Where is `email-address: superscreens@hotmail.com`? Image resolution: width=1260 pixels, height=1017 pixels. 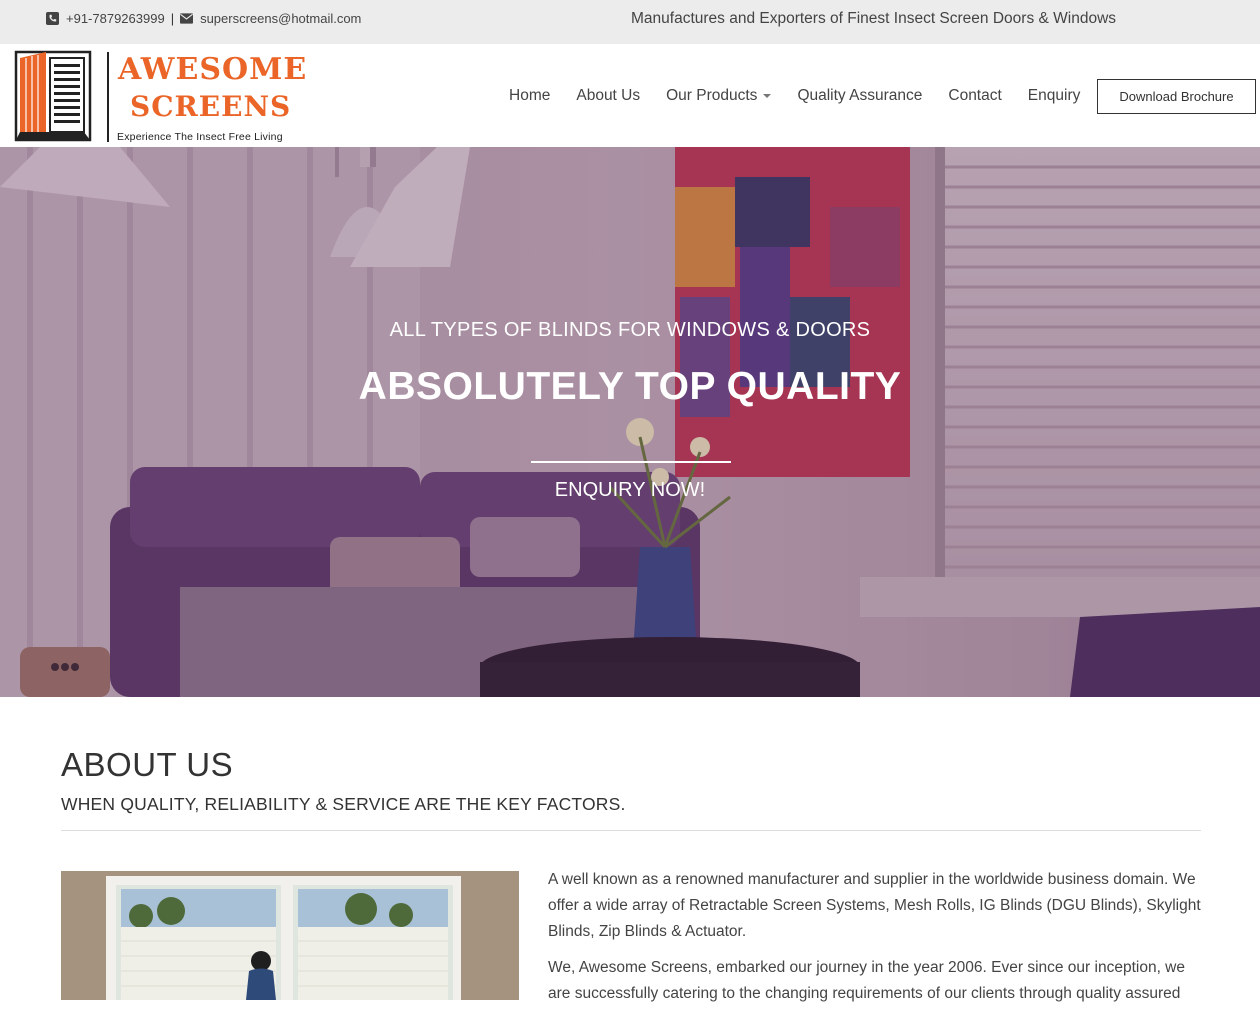
email-address: superscreens@hotmail.com is located at coordinates (280, 18).